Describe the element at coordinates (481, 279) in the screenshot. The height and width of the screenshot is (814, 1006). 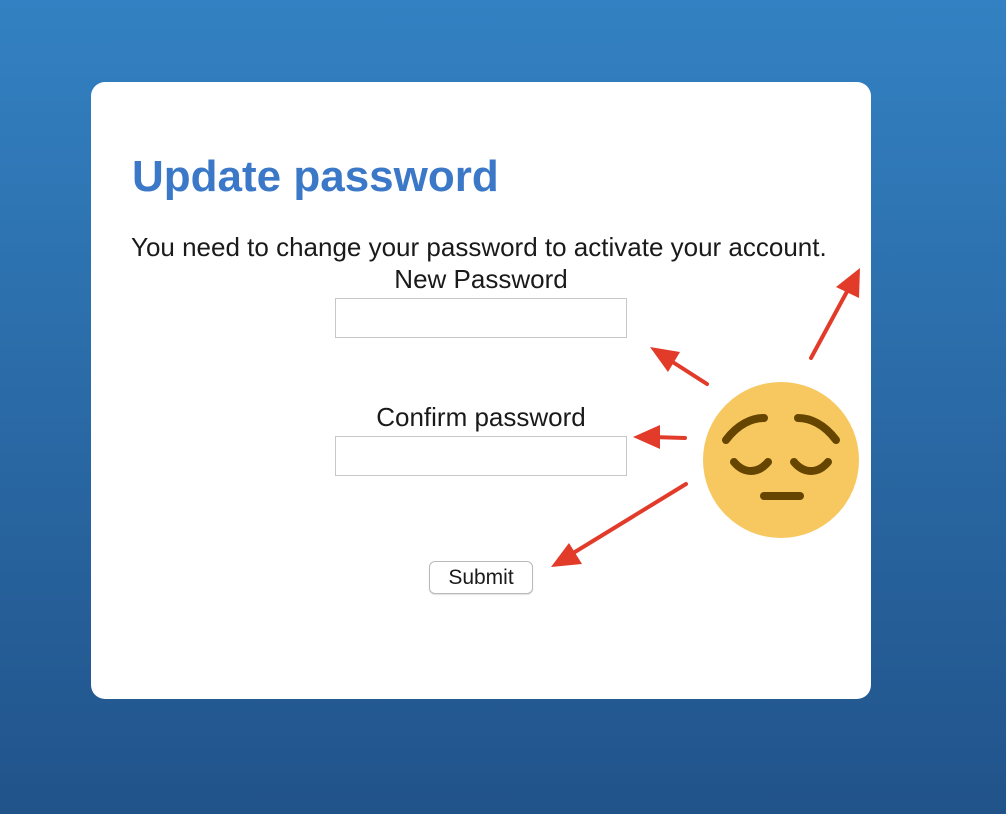
I see `new-password-label: New Password` at that location.